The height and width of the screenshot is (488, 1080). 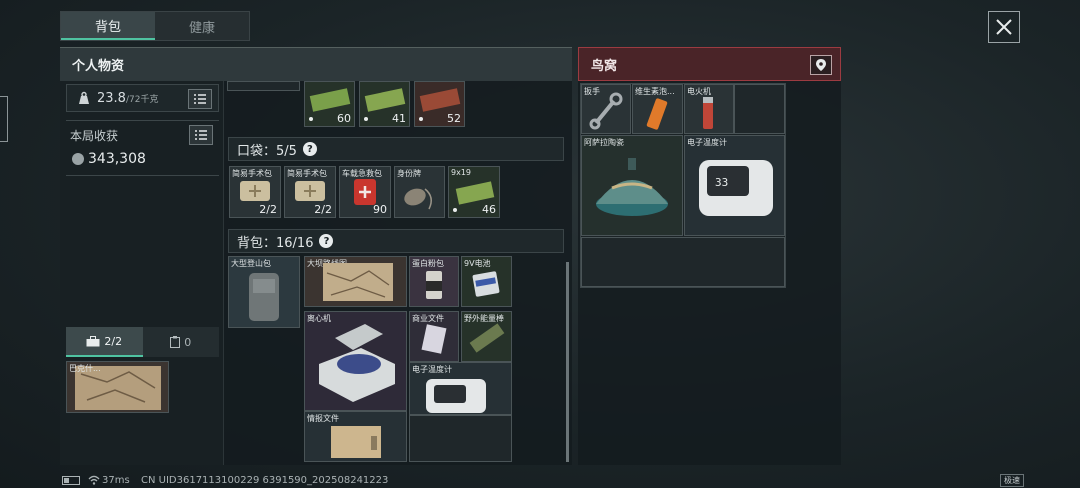 What do you see at coordinates (108, 26) in the screenshot?
I see `tab-backpack: 背包` at bounding box center [108, 26].